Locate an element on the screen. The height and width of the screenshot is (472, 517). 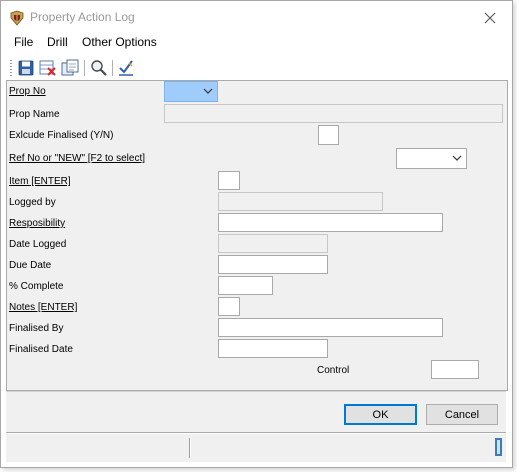
menu-drill: Drill is located at coordinates (57, 42).